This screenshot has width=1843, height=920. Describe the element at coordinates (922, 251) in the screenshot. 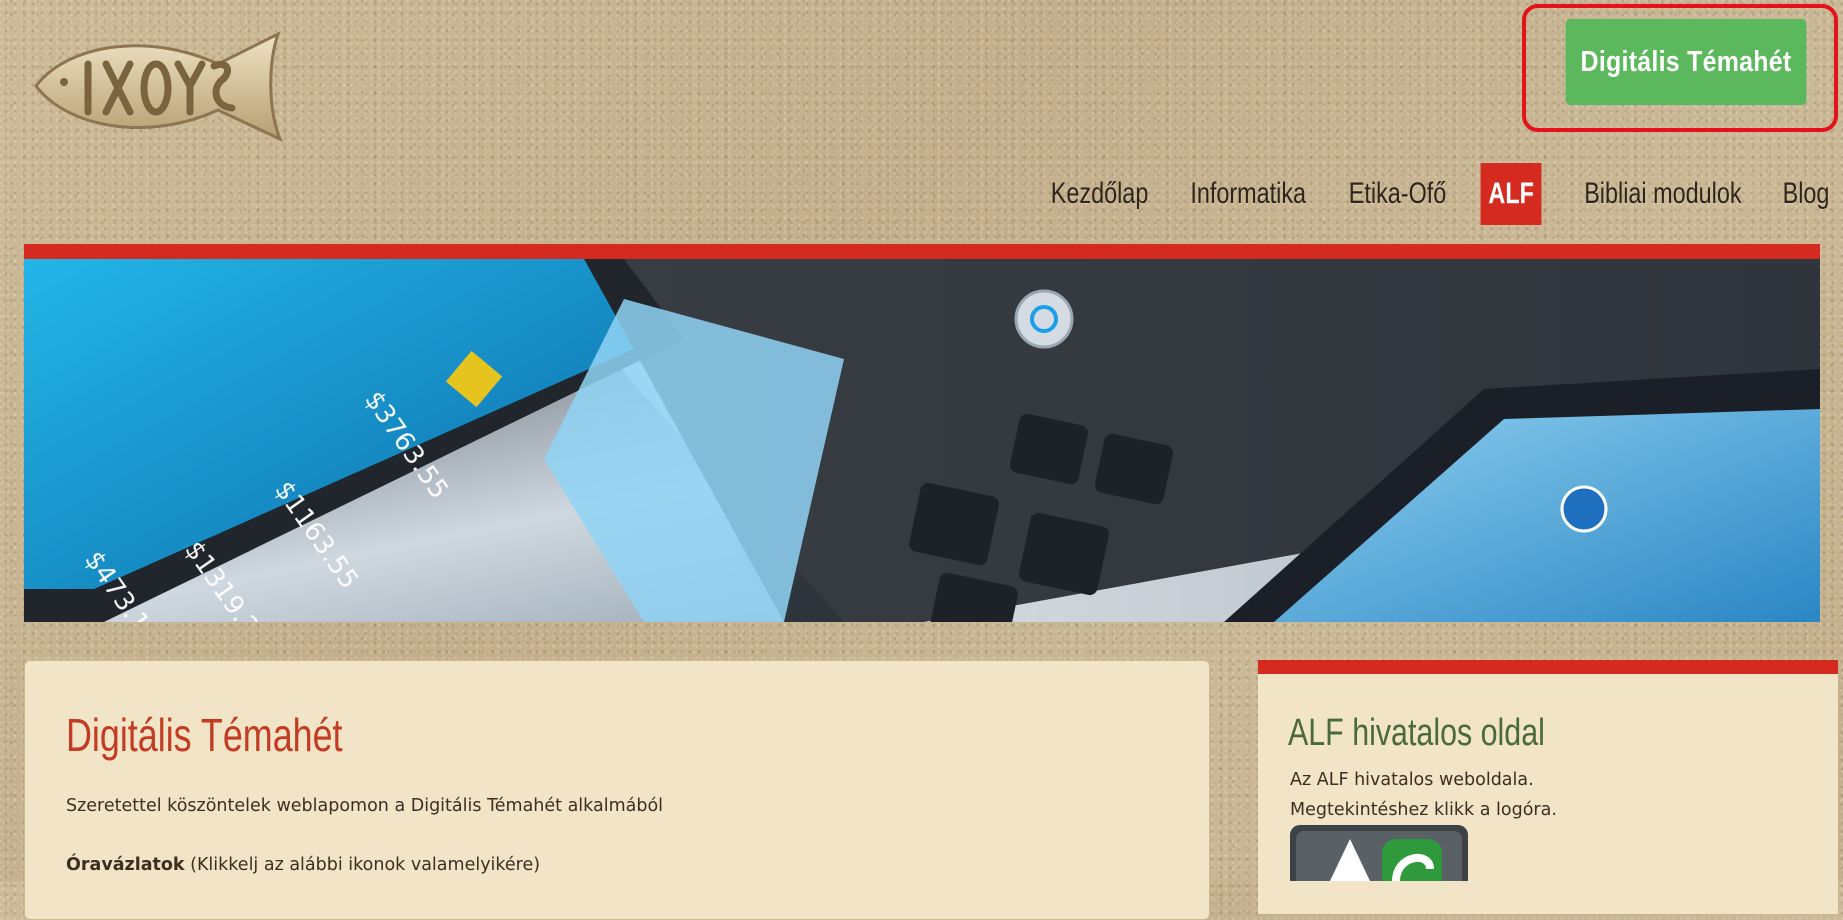

I see `hero-top-bar` at that location.